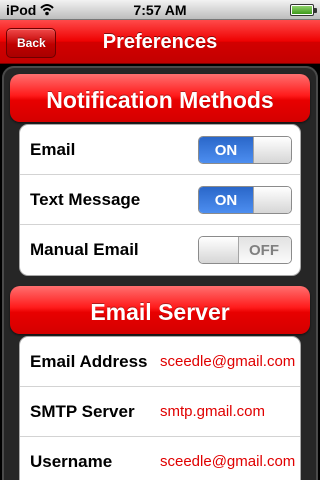 This screenshot has width=320, height=480. I want to click on text-message-toggle: ON, so click(245, 200).